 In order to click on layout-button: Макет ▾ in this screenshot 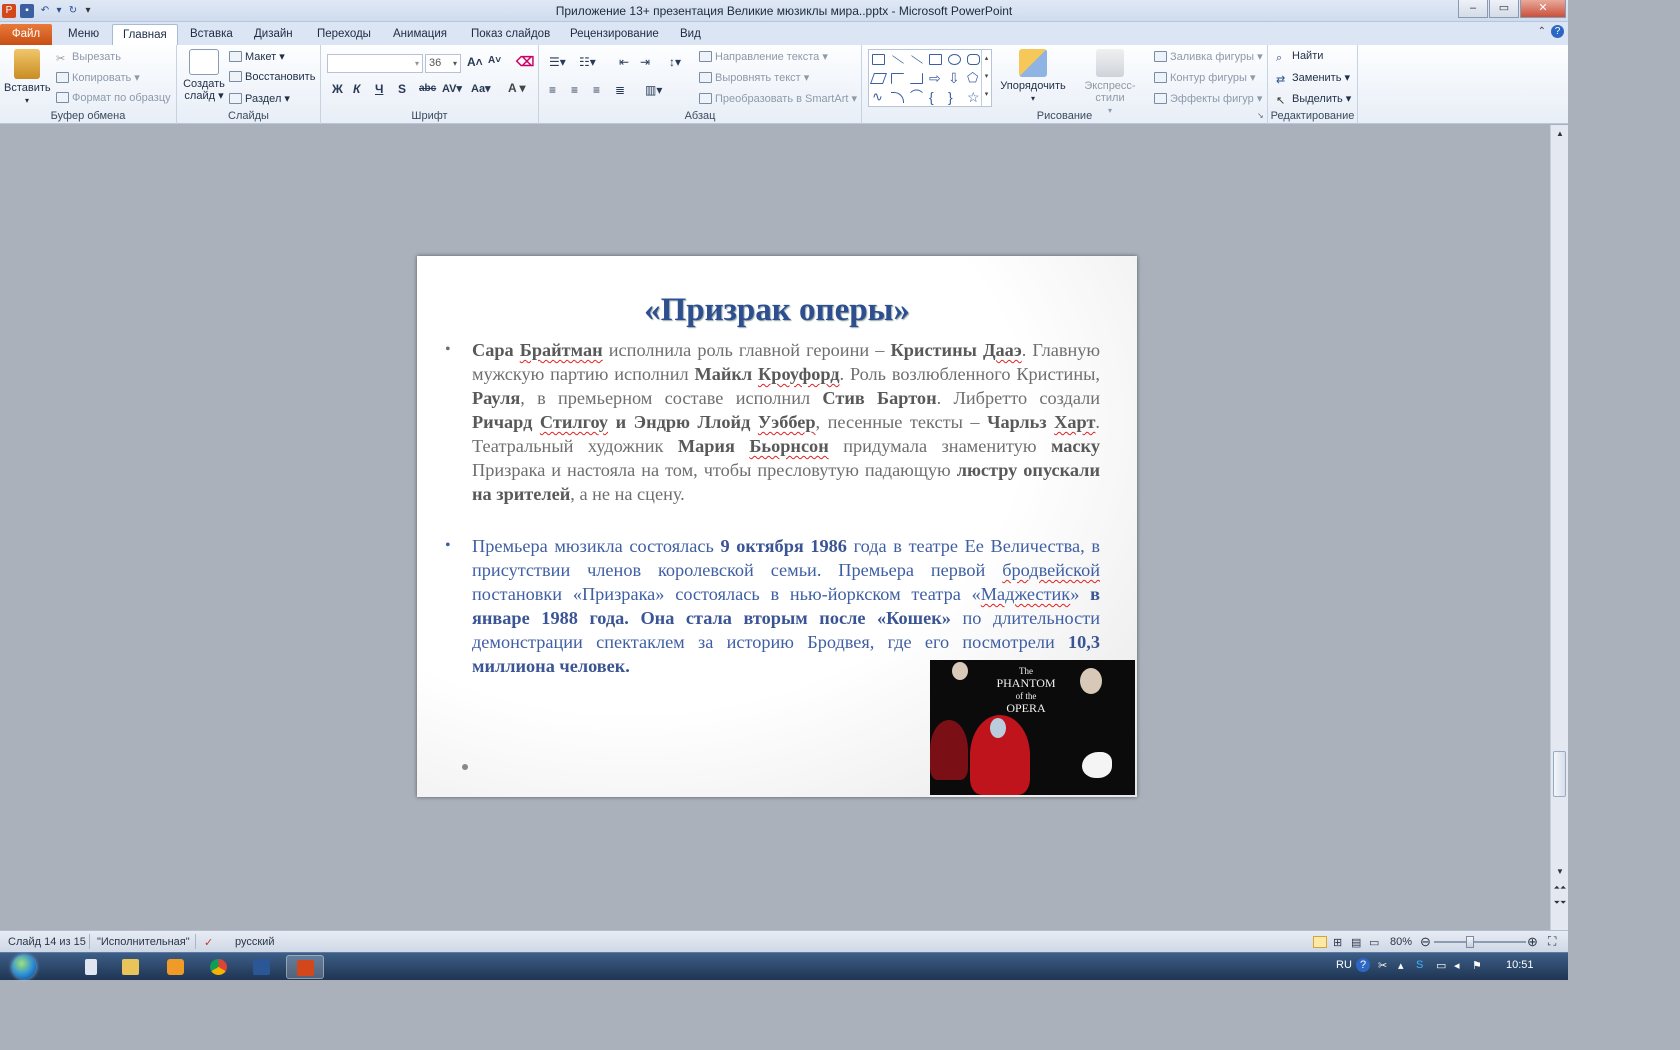, I will do `click(257, 56)`.